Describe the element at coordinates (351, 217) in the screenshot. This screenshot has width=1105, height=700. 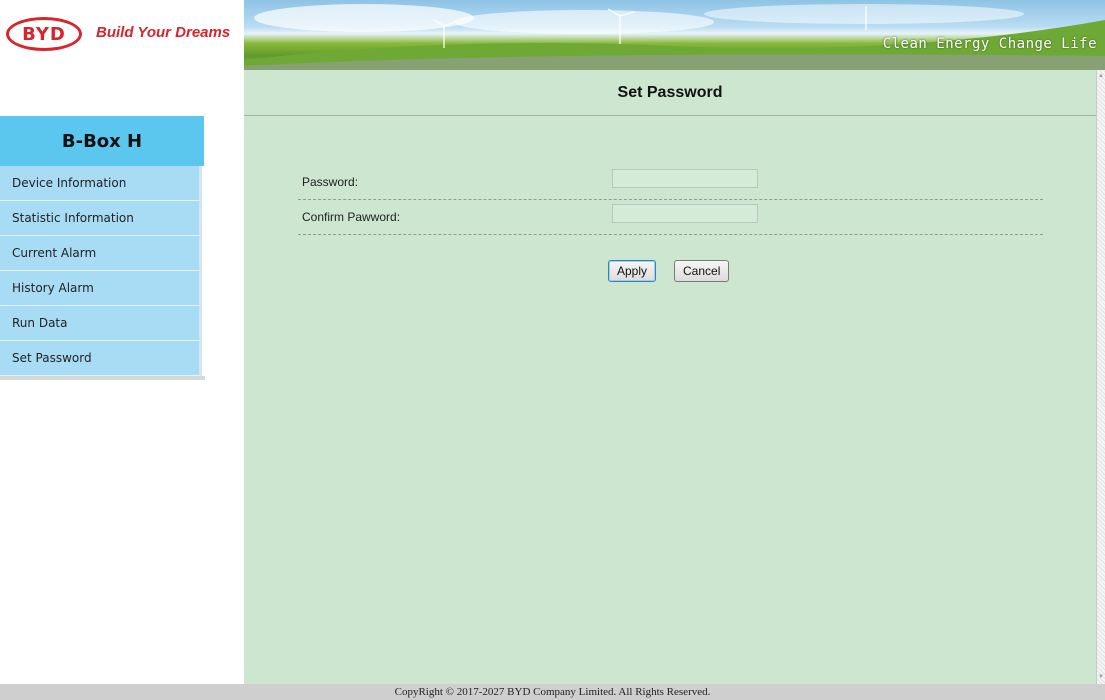
I see `confirm-password-label: Confirm Pawword:` at that location.